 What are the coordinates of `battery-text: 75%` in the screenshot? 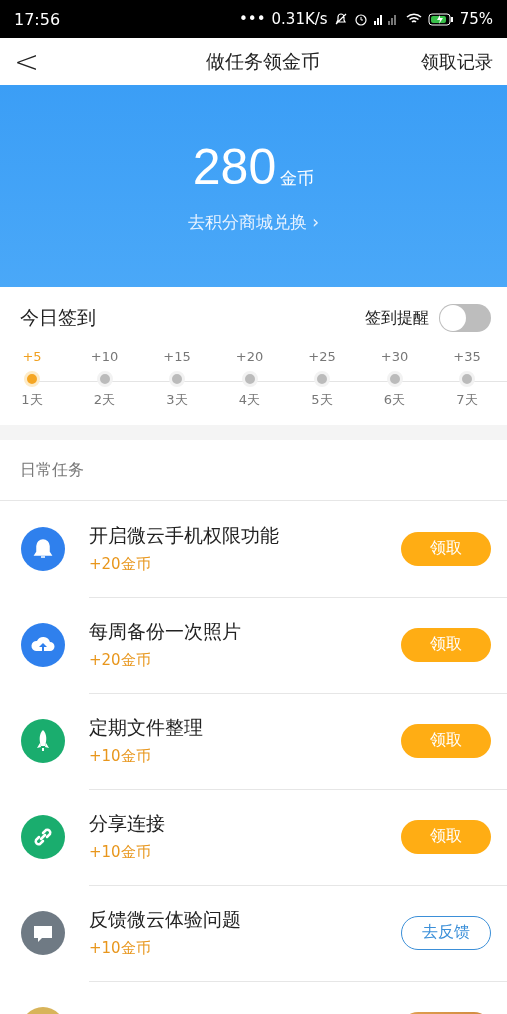 It's located at (476, 19).